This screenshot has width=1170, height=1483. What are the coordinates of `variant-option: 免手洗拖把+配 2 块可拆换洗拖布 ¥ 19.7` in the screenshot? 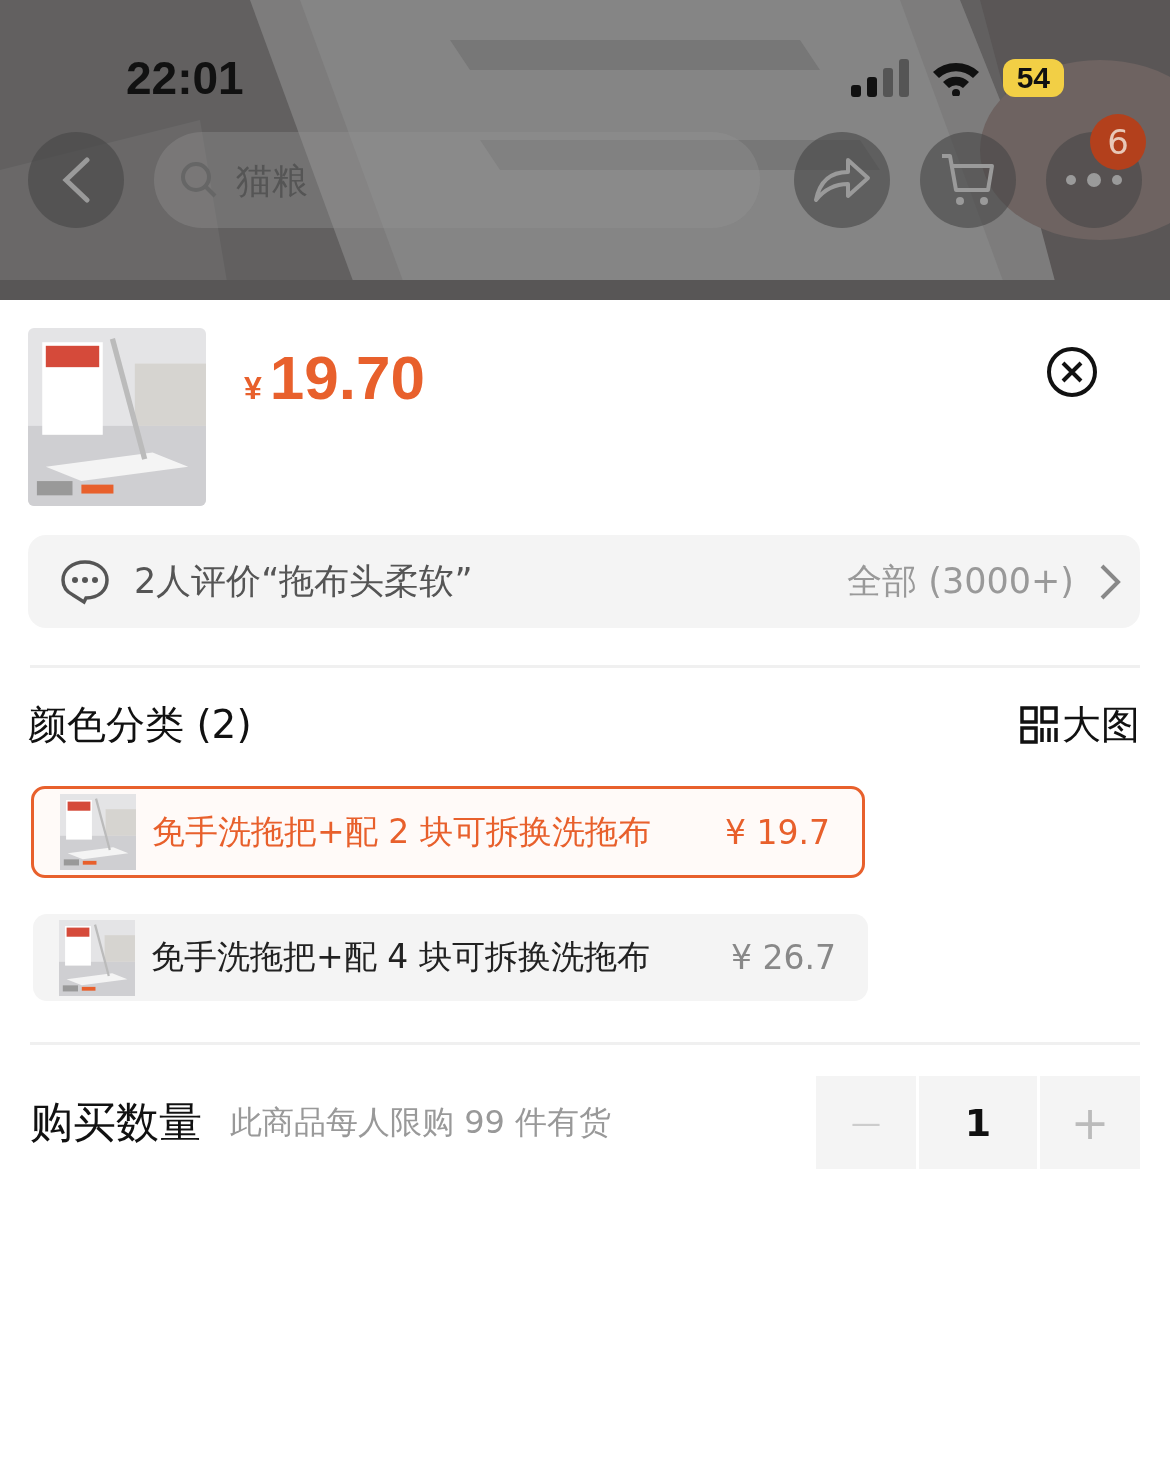 It's located at (448, 832).